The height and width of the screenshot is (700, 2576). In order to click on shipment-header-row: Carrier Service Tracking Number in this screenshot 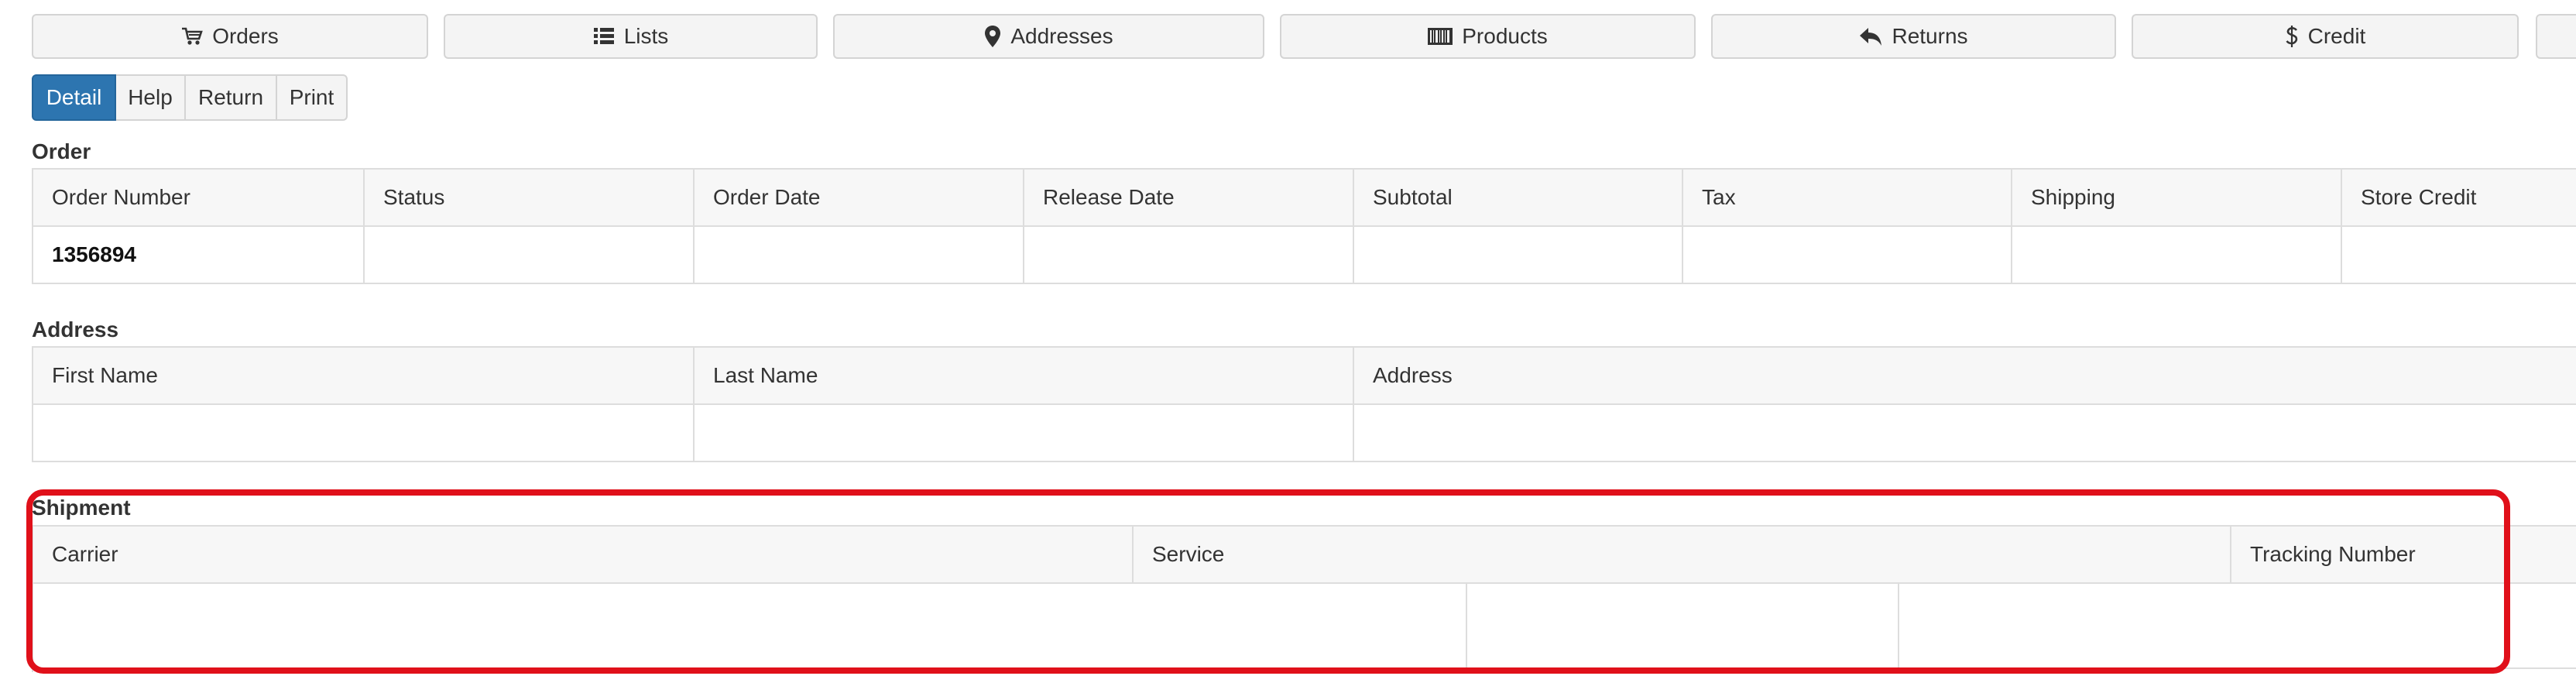, I will do `click(1304, 554)`.